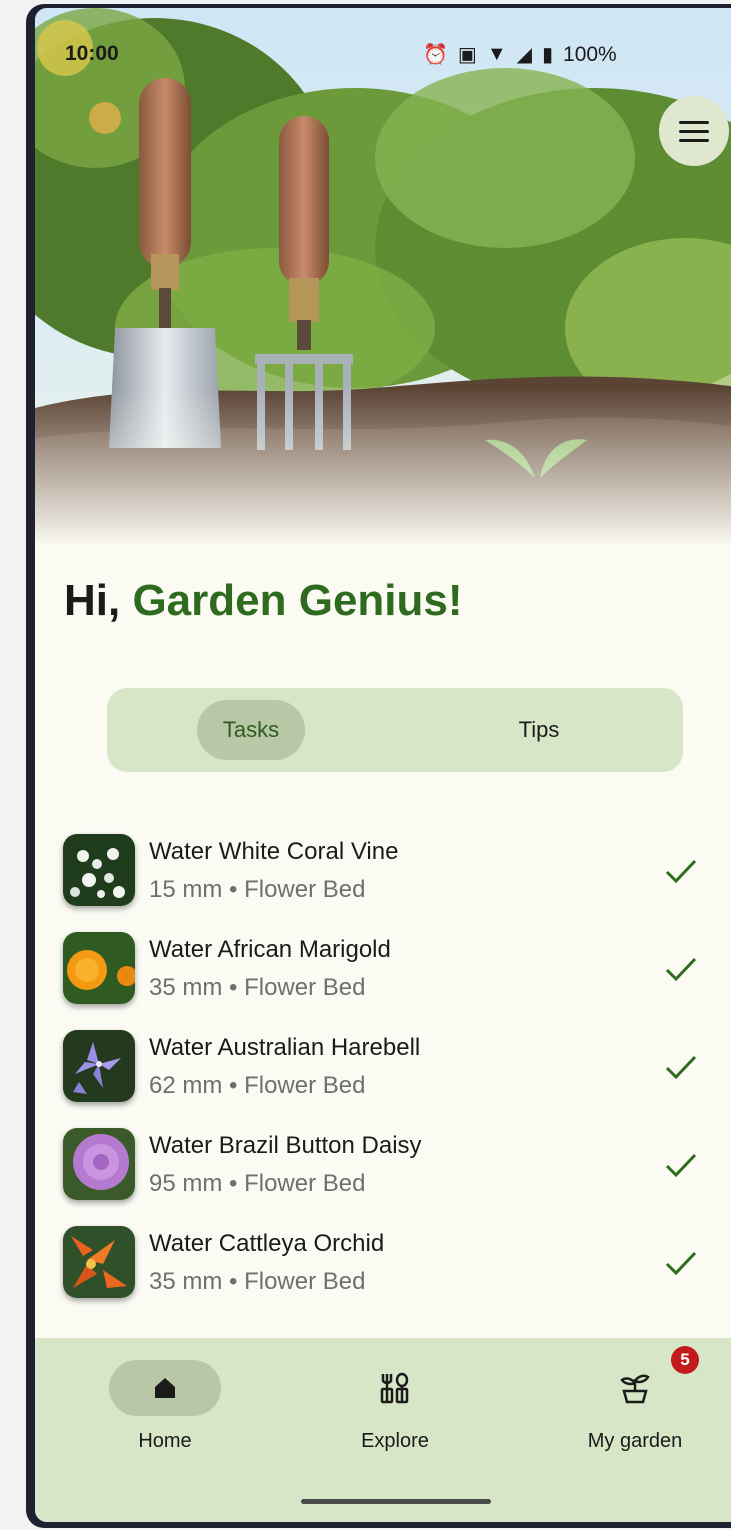 This screenshot has width=731, height=1530. Describe the element at coordinates (257, 889) in the screenshot. I see `task-subtitle: 15 mm • Flower Bed` at that location.